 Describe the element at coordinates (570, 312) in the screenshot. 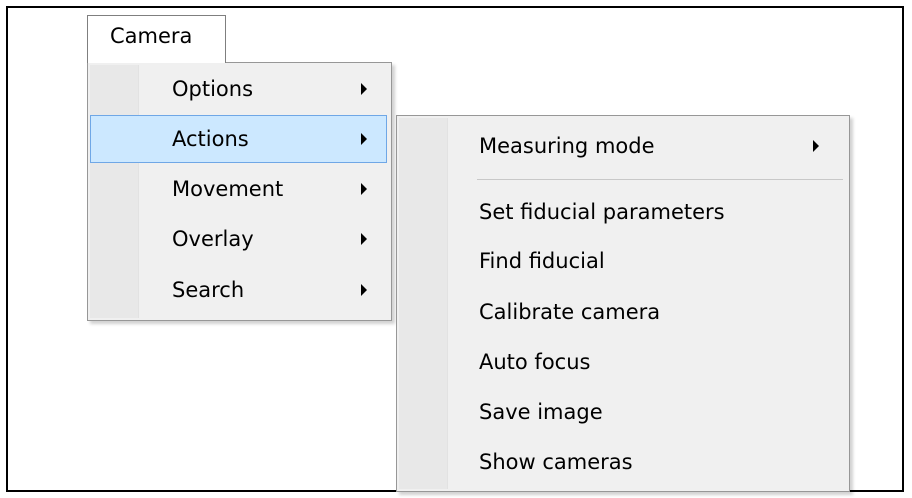

I see `menu-item-label: Calibrate camera` at that location.